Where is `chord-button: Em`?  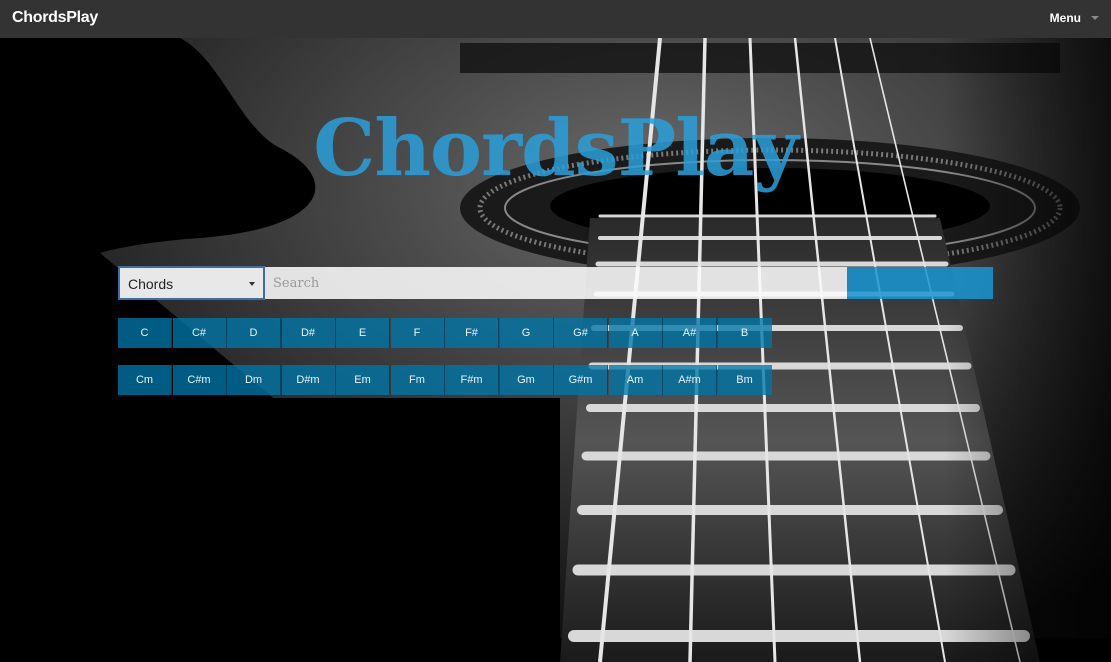
chord-button: Em is located at coordinates (363, 380).